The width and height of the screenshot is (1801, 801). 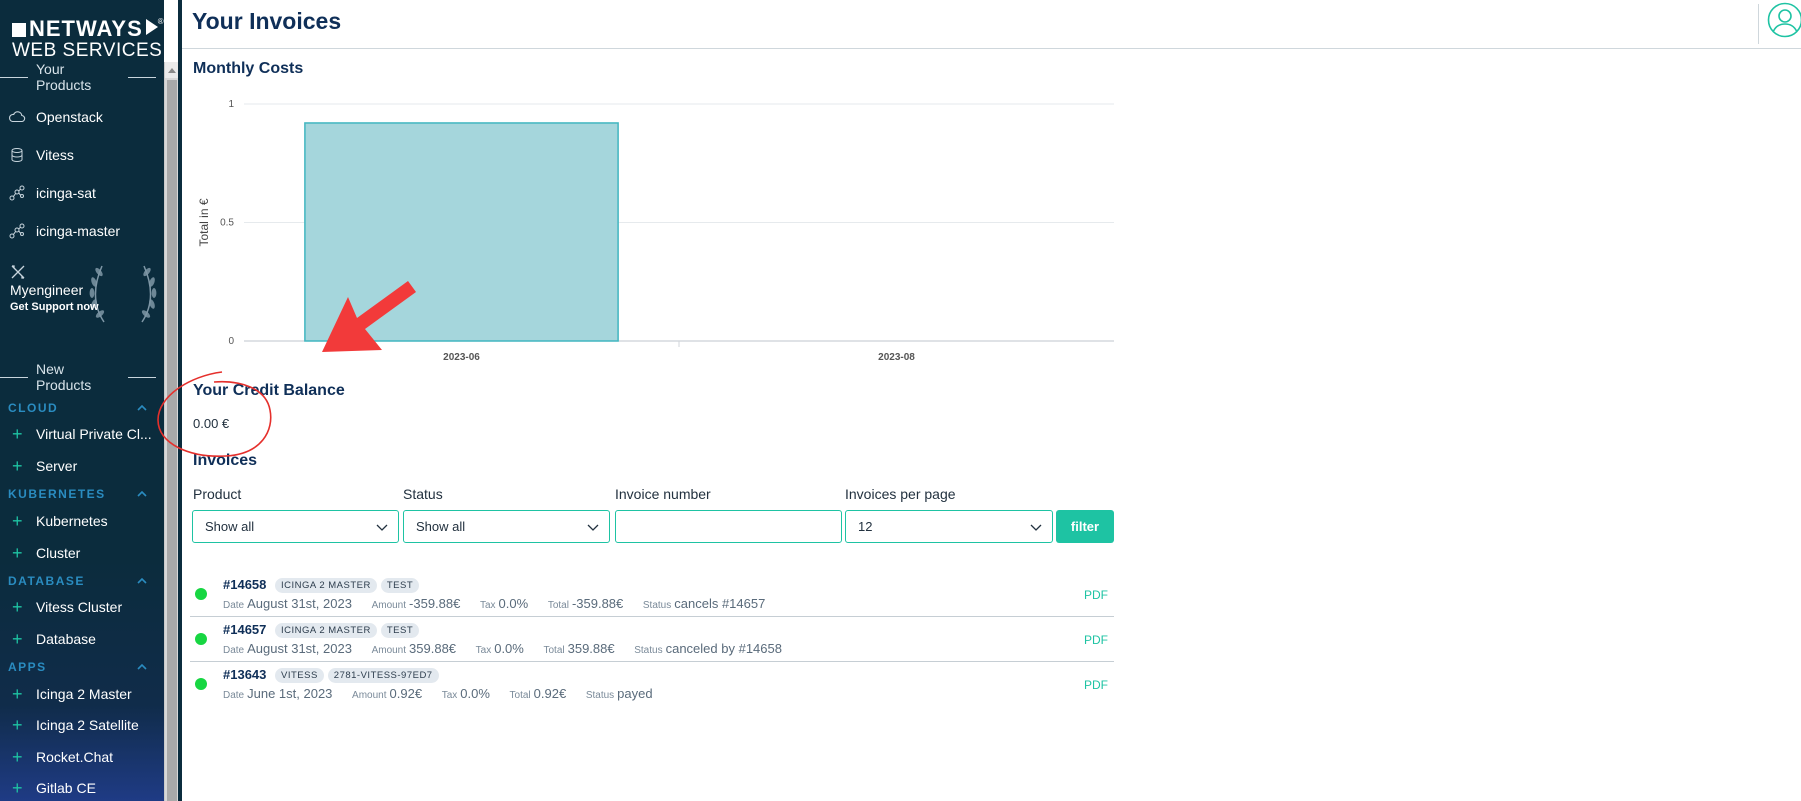 What do you see at coordinates (82, 77) in the screenshot?
I see `your-products-title: Your Products` at bounding box center [82, 77].